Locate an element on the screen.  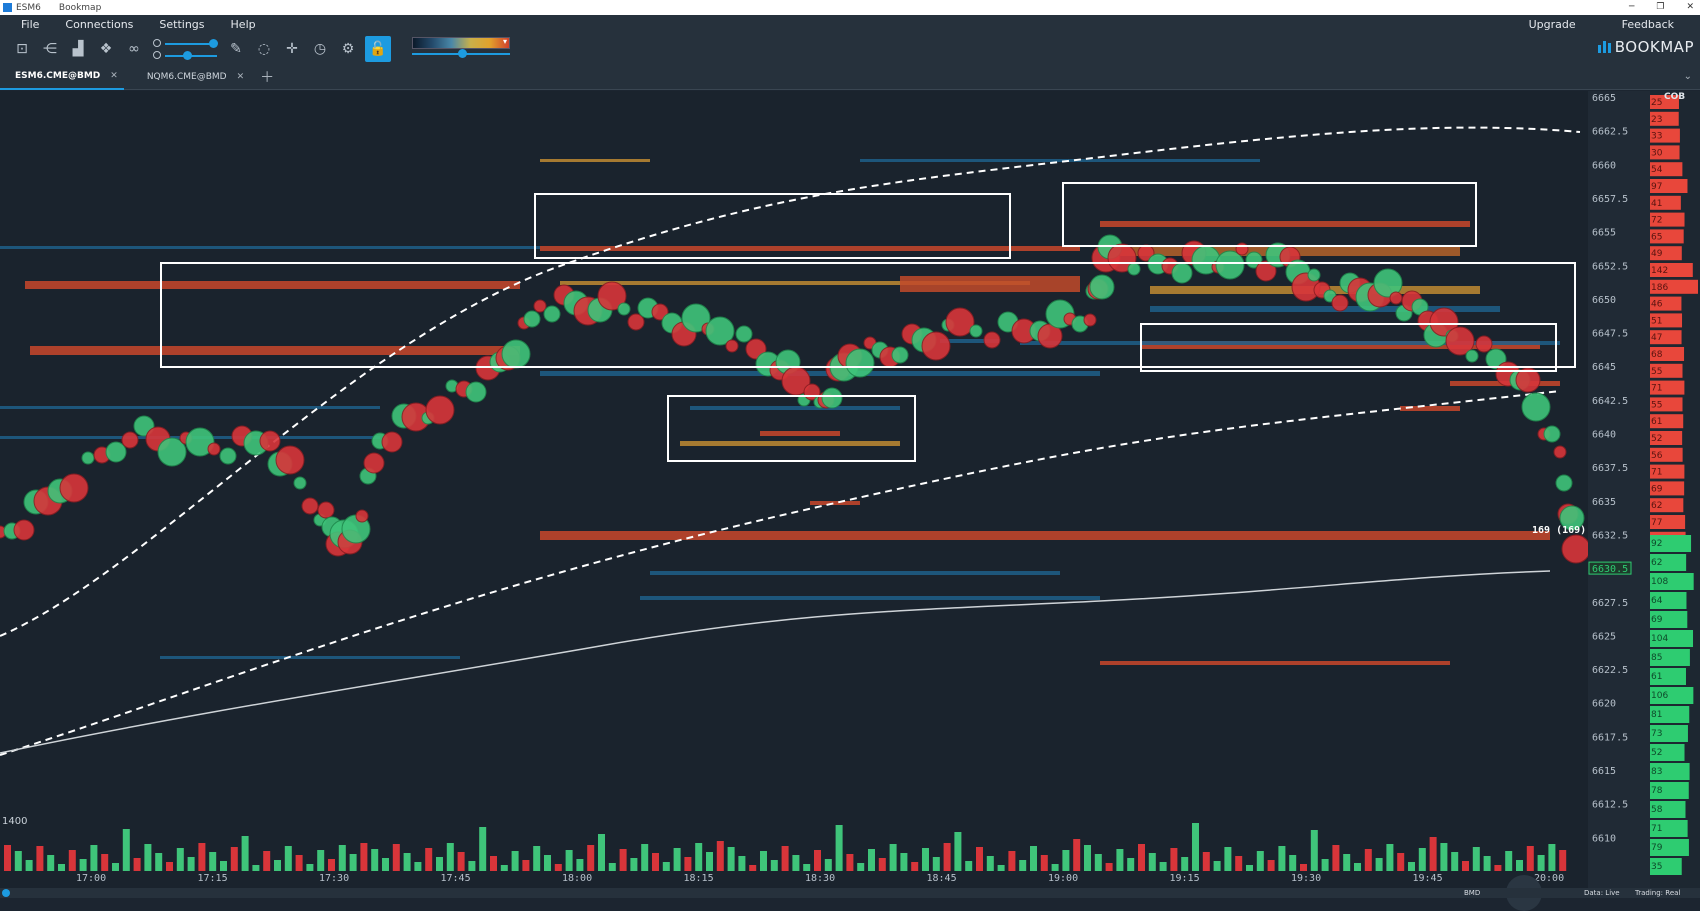
indicators-icon: ▟ is located at coordinates (78, 49).